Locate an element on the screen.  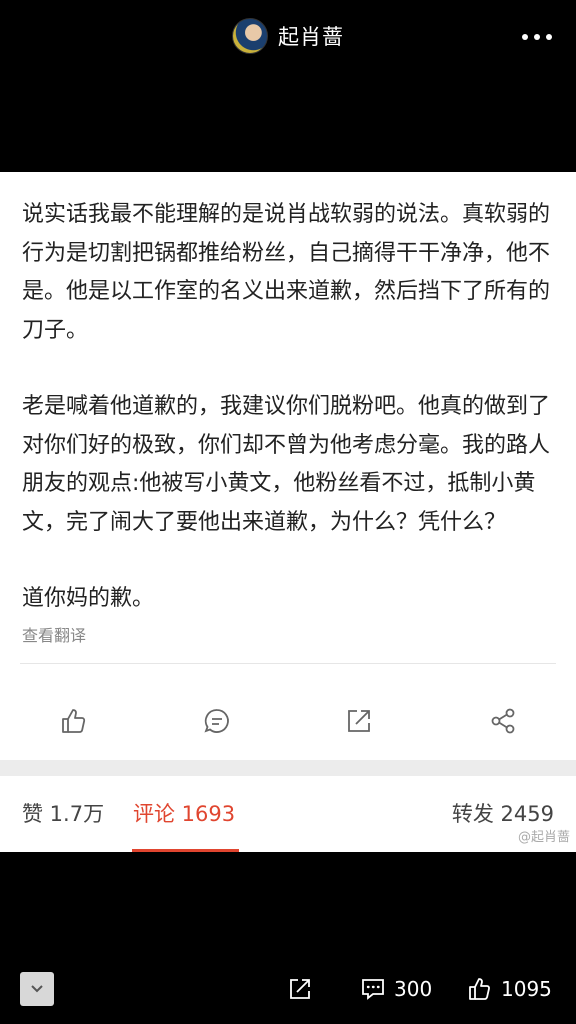
tab-comments: 评论 1693 is located at coordinates (184, 813).